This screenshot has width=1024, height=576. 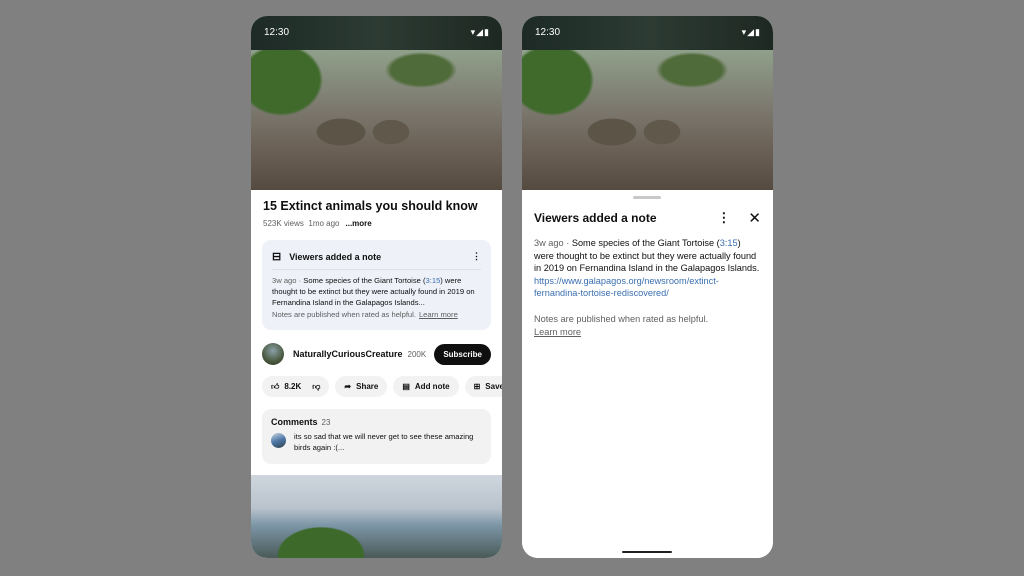 I want to click on more-link: ...more, so click(x=359, y=223).